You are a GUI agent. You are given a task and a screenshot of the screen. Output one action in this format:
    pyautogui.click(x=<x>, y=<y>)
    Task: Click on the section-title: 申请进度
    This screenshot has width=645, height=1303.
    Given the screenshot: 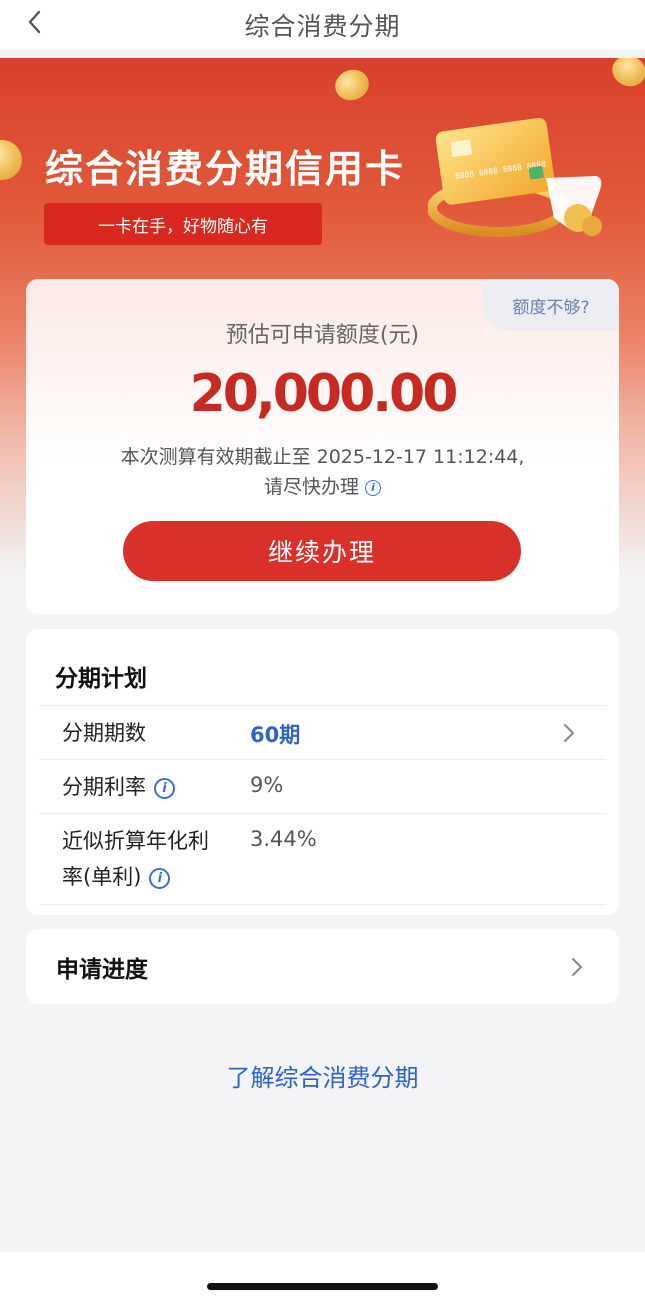 What is the action you would take?
    pyautogui.click(x=102, y=970)
    